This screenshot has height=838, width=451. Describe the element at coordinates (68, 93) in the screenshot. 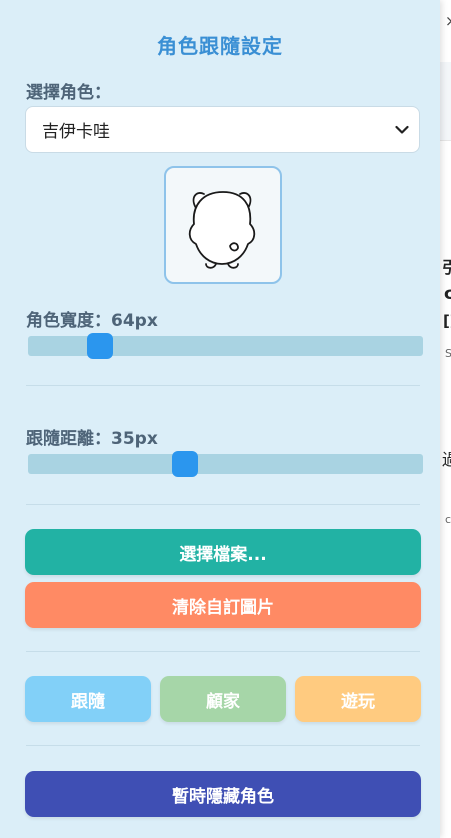

I see `character-label: 選擇角色：` at that location.